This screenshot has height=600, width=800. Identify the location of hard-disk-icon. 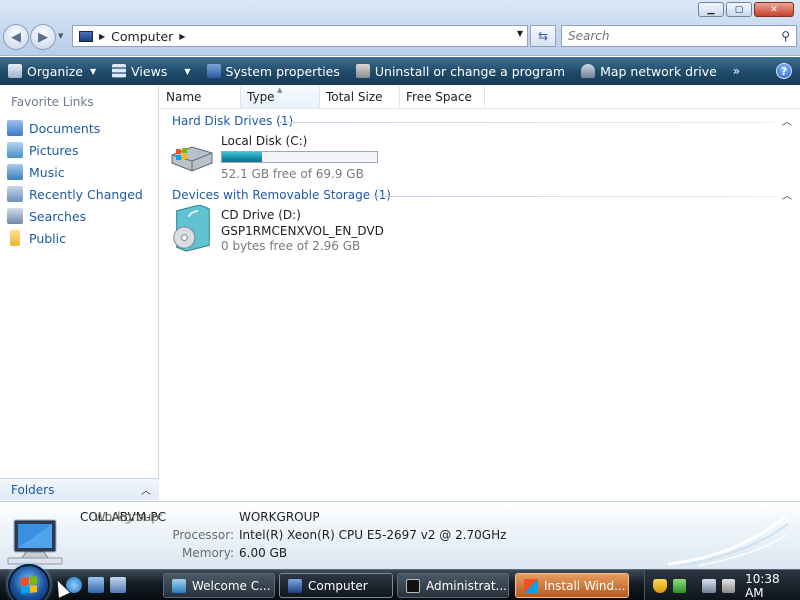
(192, 159).